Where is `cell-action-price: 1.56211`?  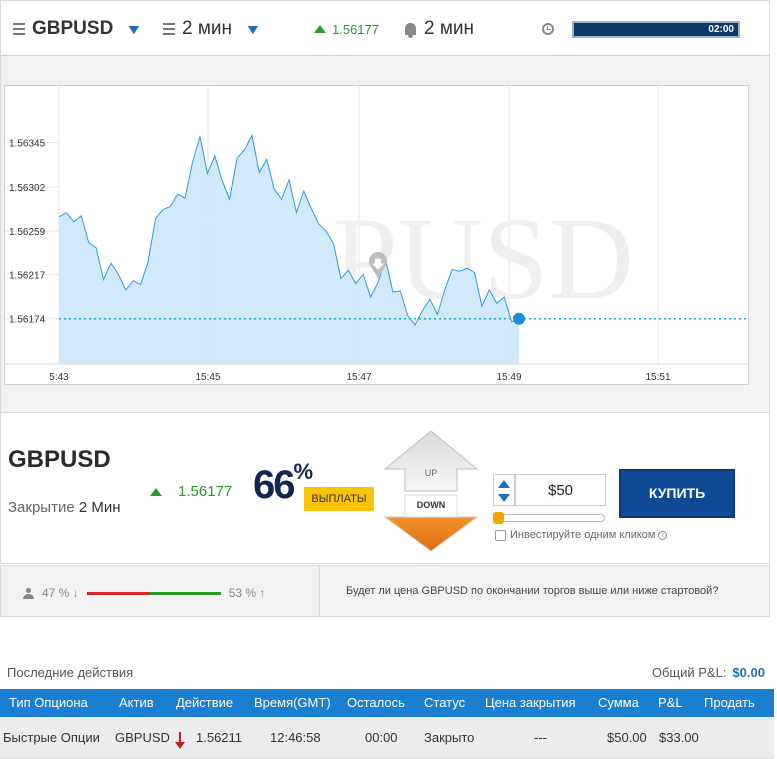 cell-action-price: 1.56211 is located at coordinates (219, 737).